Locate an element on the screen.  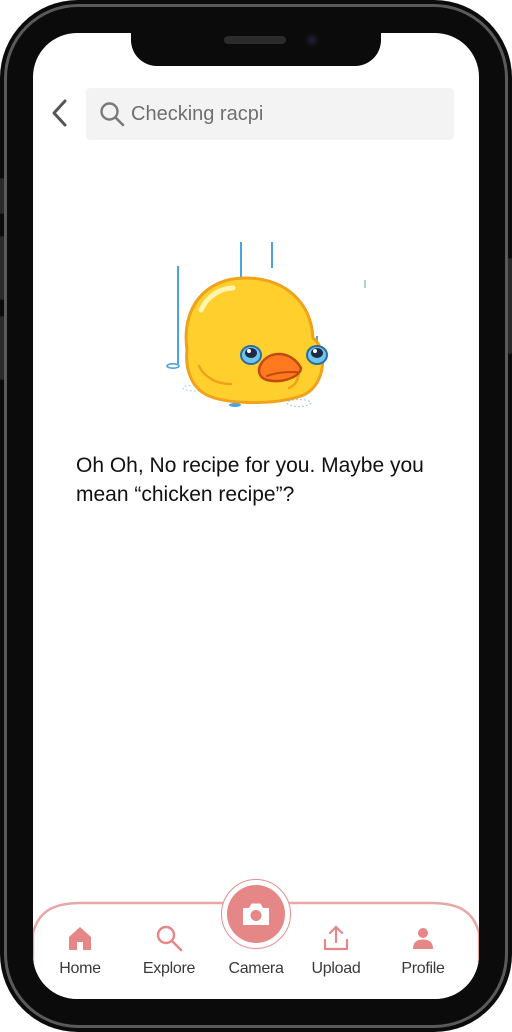
nav-upload: Upload is located at coordinates (336, 953).